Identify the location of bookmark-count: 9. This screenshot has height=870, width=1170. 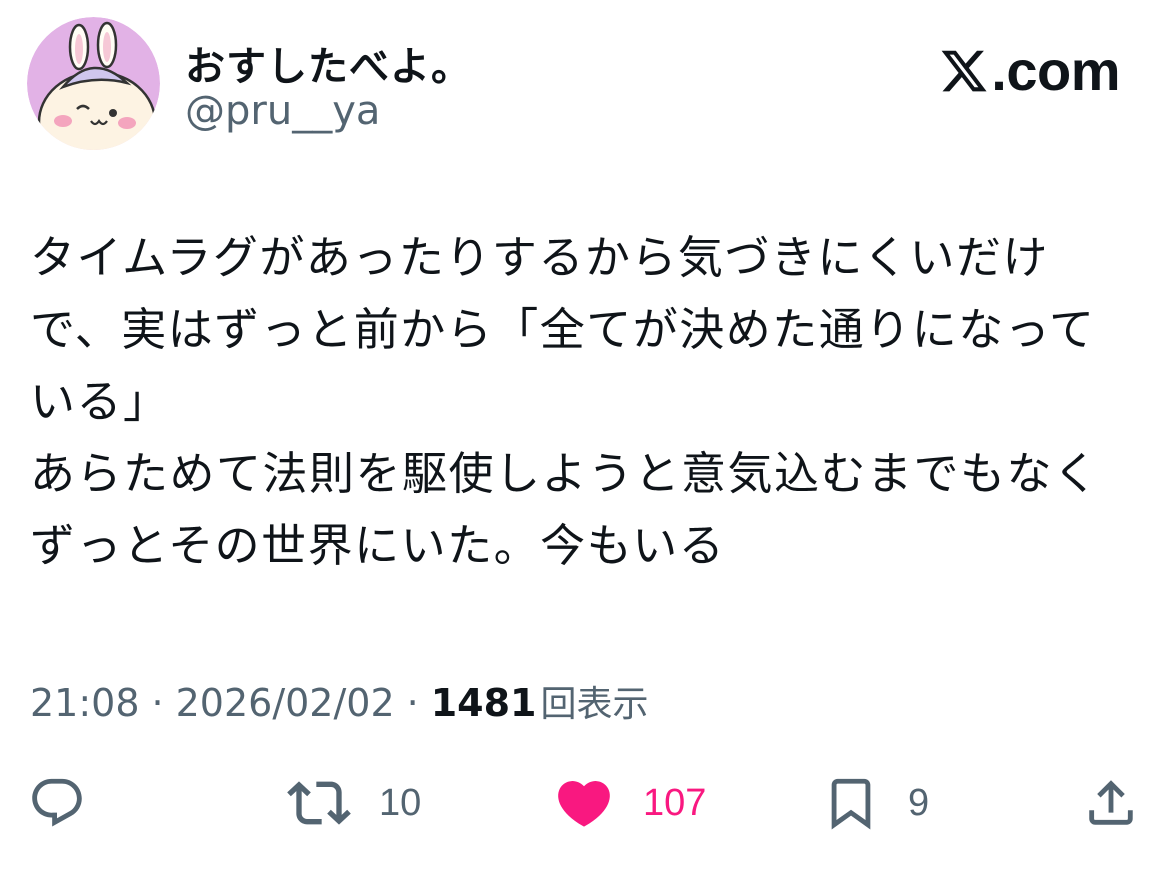
(919, 802).